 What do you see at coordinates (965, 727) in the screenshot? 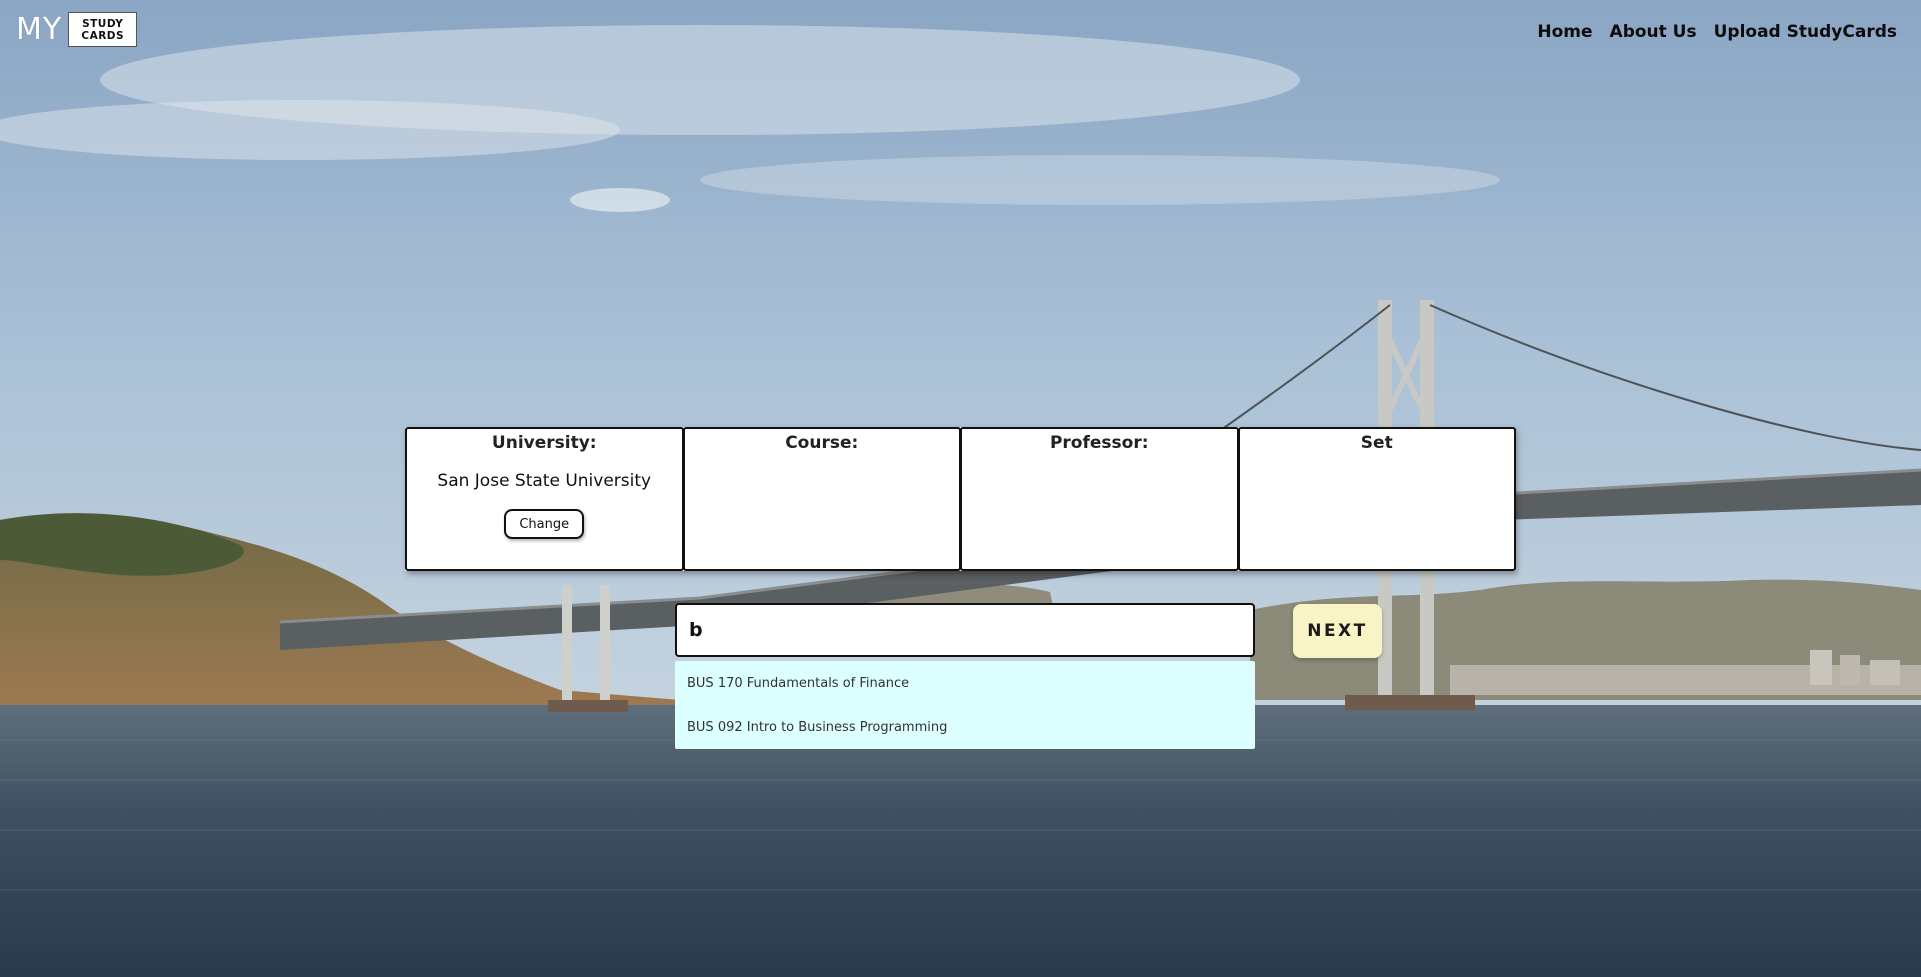
I see `suggestion-item: BUS 092 Intro to Business Programming` at bounding box center [965, 727].